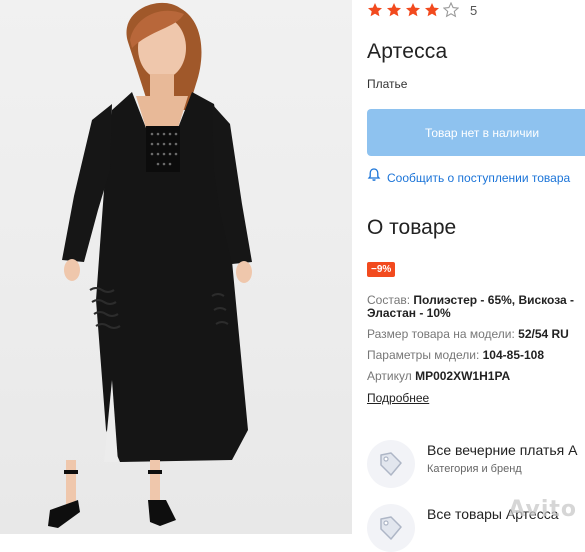  What do you see at coordinates (513, 355) in the screenshot?
I see `attr-value: 104-85-108` at bounding box center [513, 355].